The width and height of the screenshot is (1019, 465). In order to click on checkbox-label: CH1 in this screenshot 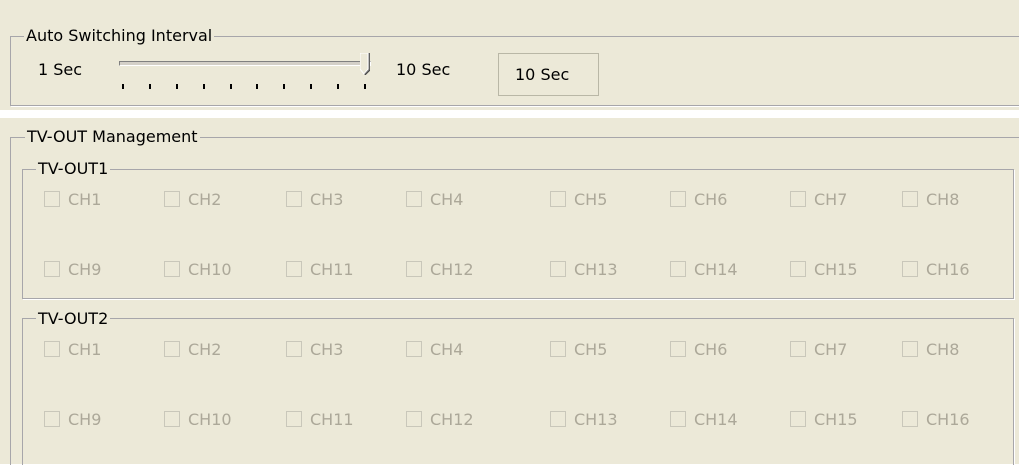, I will do `click(85, 199)`.